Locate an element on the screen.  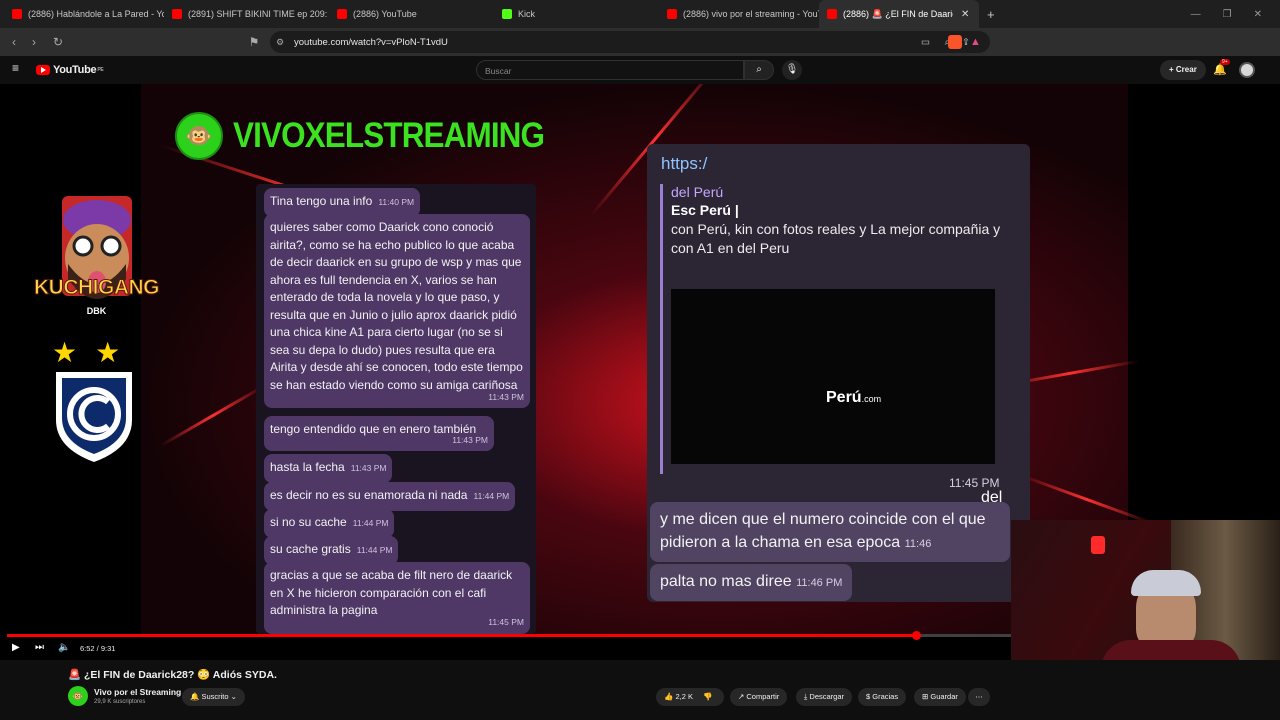
streamer-facecam is located at coordinates (1145, 590).